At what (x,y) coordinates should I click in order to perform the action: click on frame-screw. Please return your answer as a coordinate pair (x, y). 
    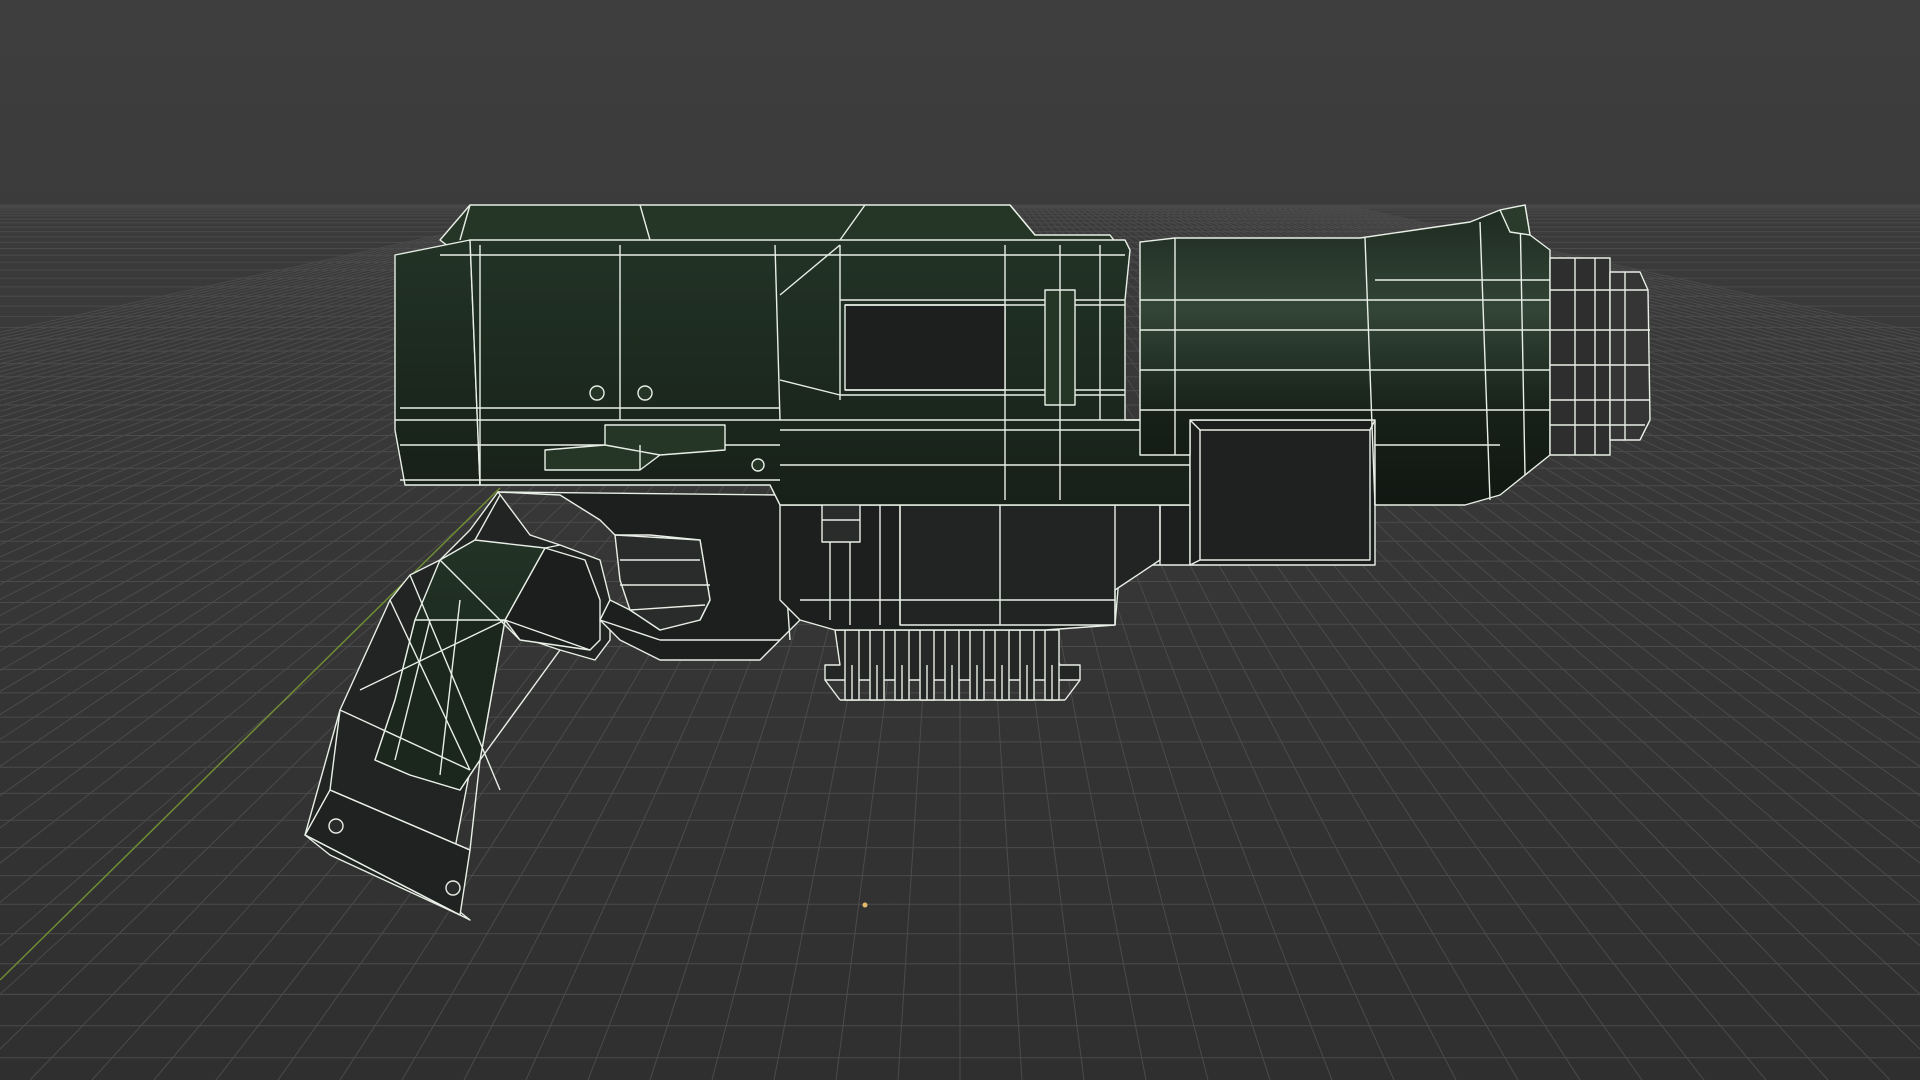
    Looking at the image, I should click on (758, 465).